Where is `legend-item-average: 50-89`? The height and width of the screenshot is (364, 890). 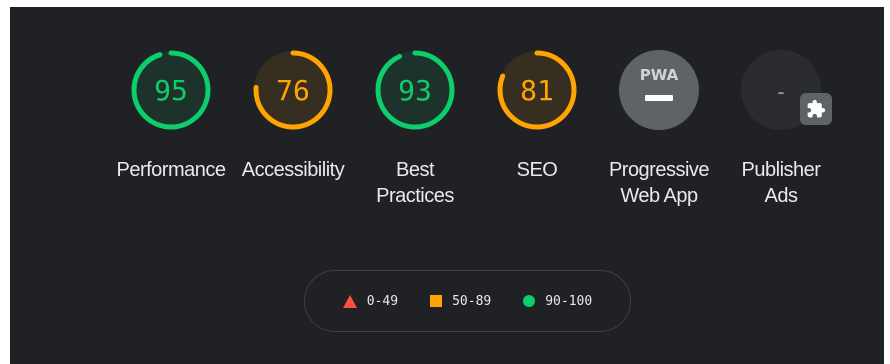 legend-item-average: 50-89 is located at coordinates (460, 301).